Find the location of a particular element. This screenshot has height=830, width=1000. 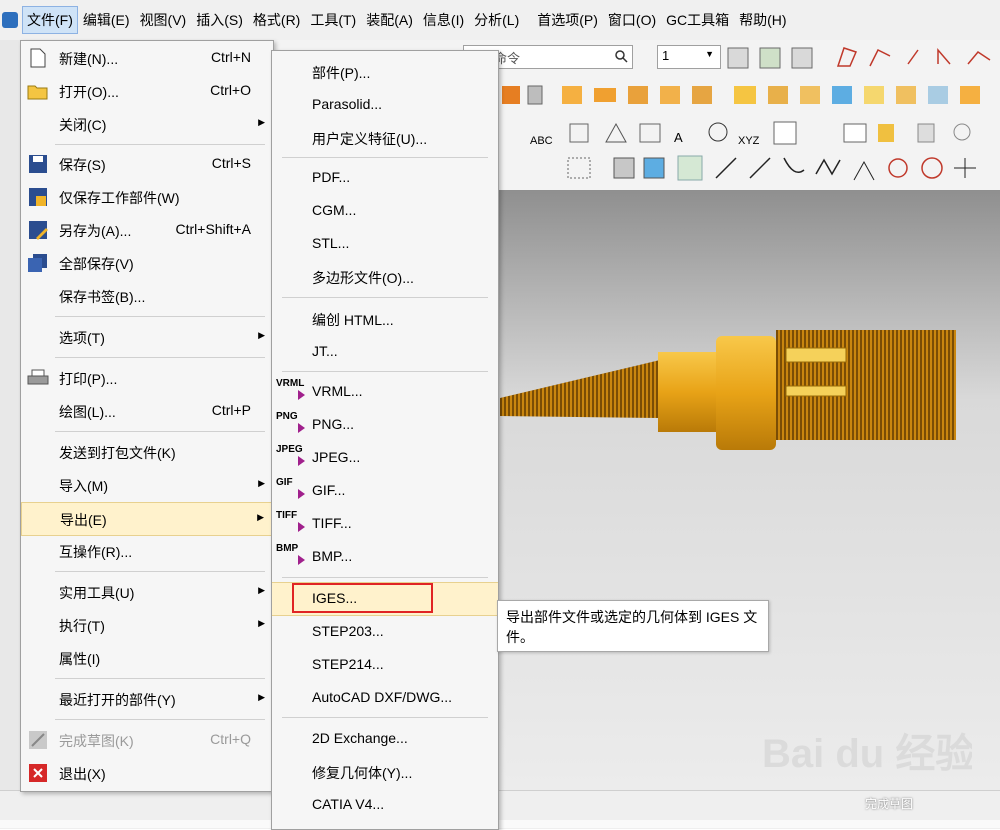

svg-text: A is located at coordinates (678, 137).